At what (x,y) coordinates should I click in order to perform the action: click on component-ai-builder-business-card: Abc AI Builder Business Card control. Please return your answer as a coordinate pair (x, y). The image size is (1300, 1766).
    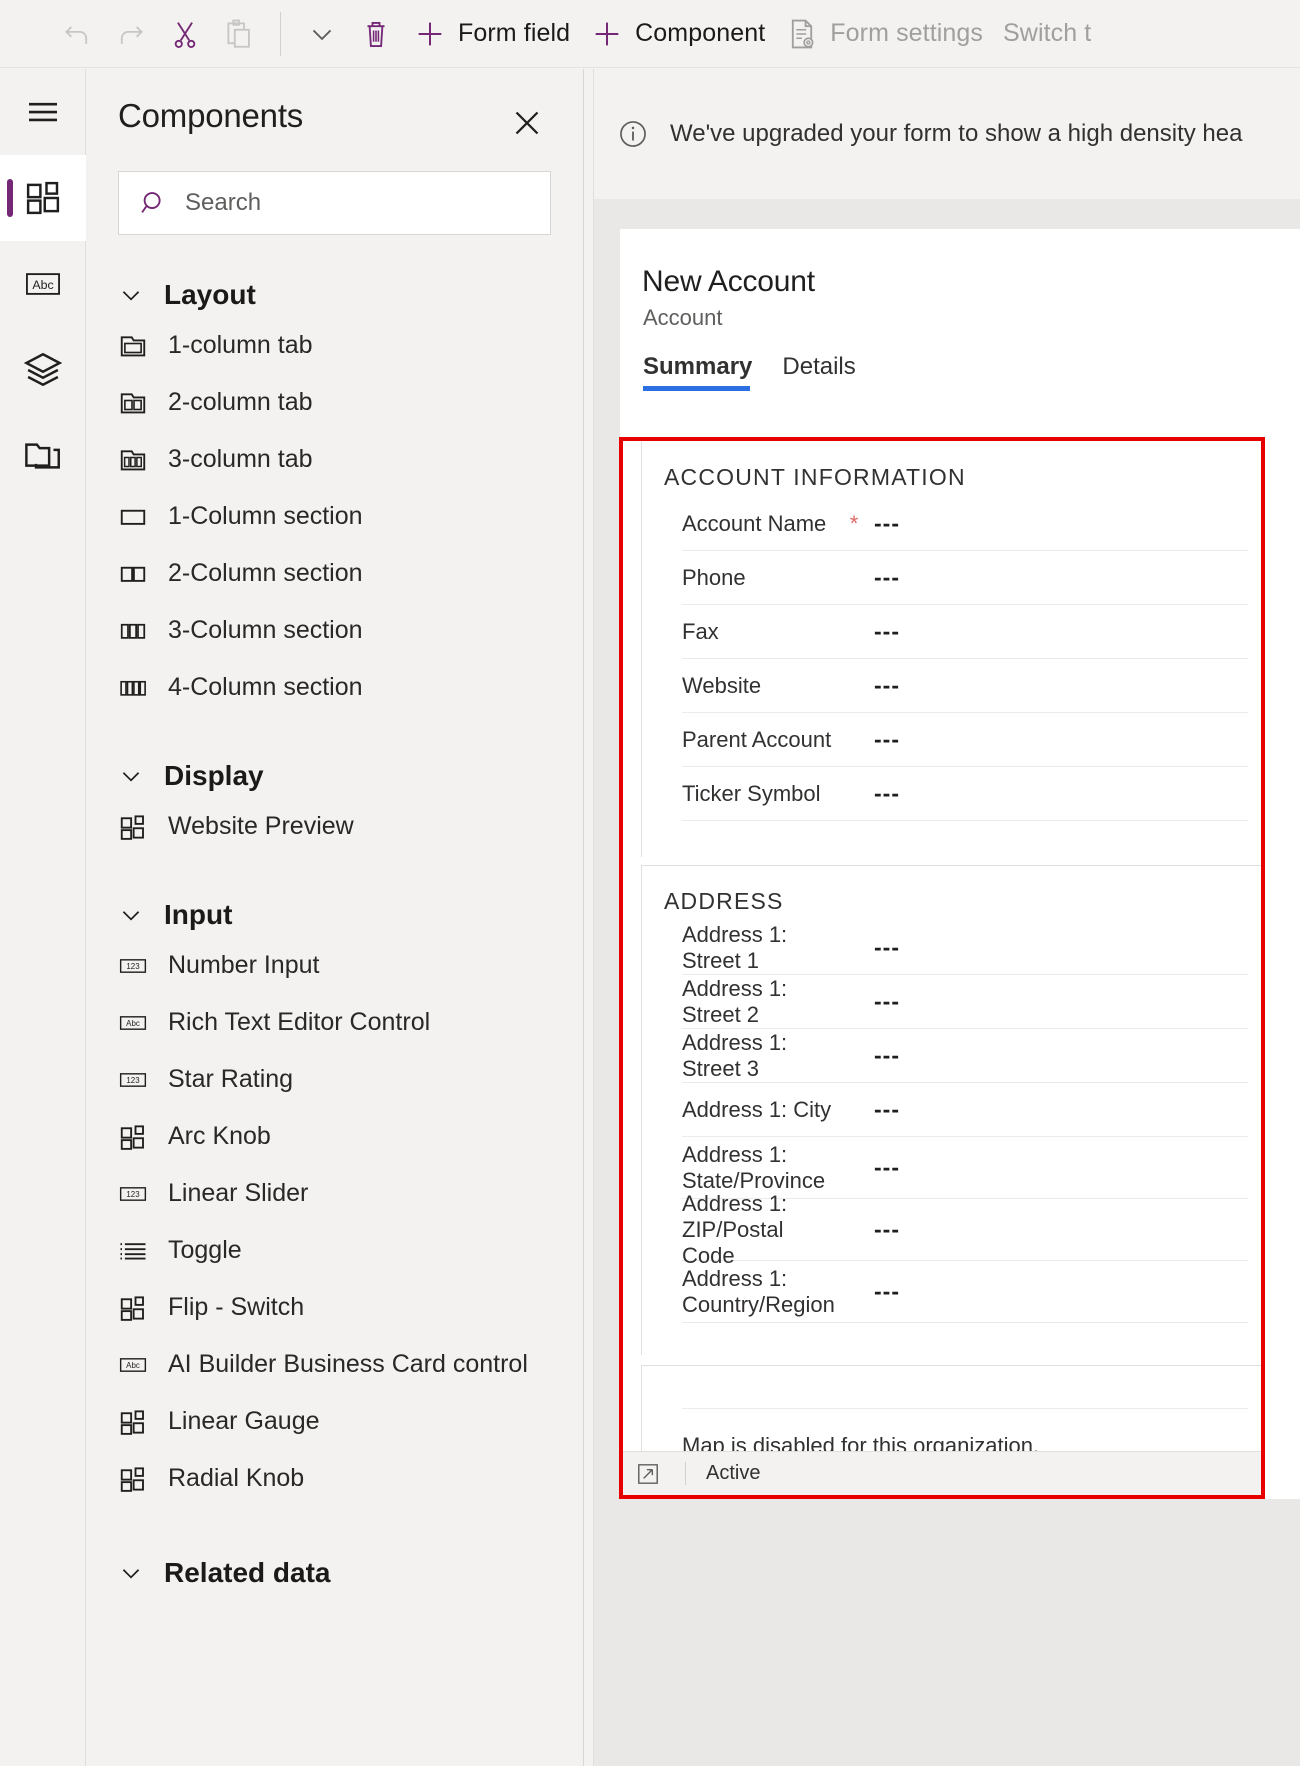
    Looking at the image, I should click on (335, 1364).